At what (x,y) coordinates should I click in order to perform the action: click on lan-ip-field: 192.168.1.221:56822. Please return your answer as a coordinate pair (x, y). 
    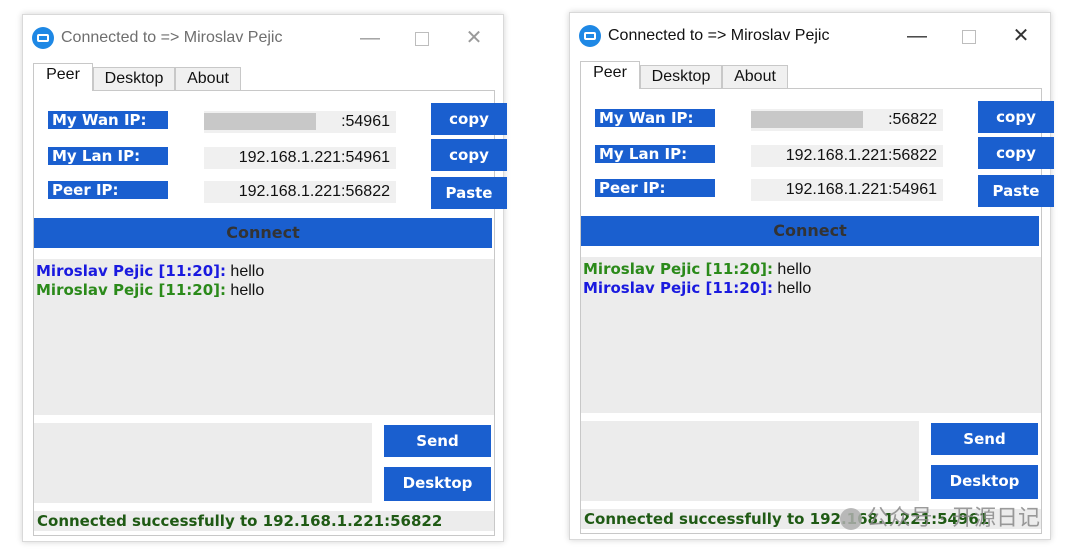
    Looking at the image, I should click on (847, 156).